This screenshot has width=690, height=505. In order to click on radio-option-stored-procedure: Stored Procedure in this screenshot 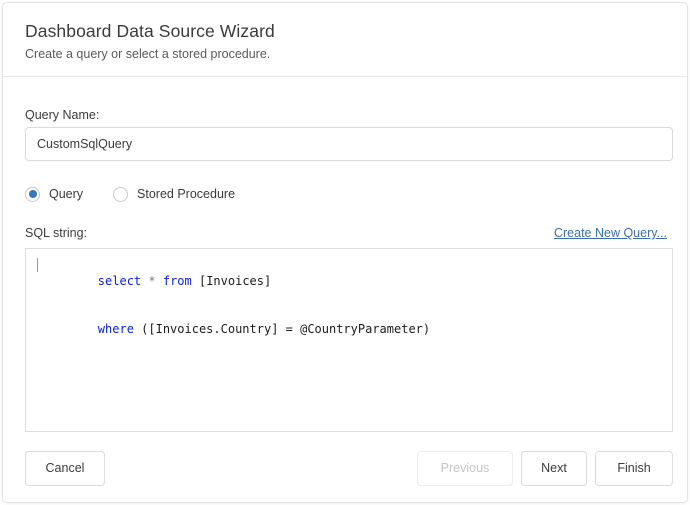, I will do `click(174, 194)`.